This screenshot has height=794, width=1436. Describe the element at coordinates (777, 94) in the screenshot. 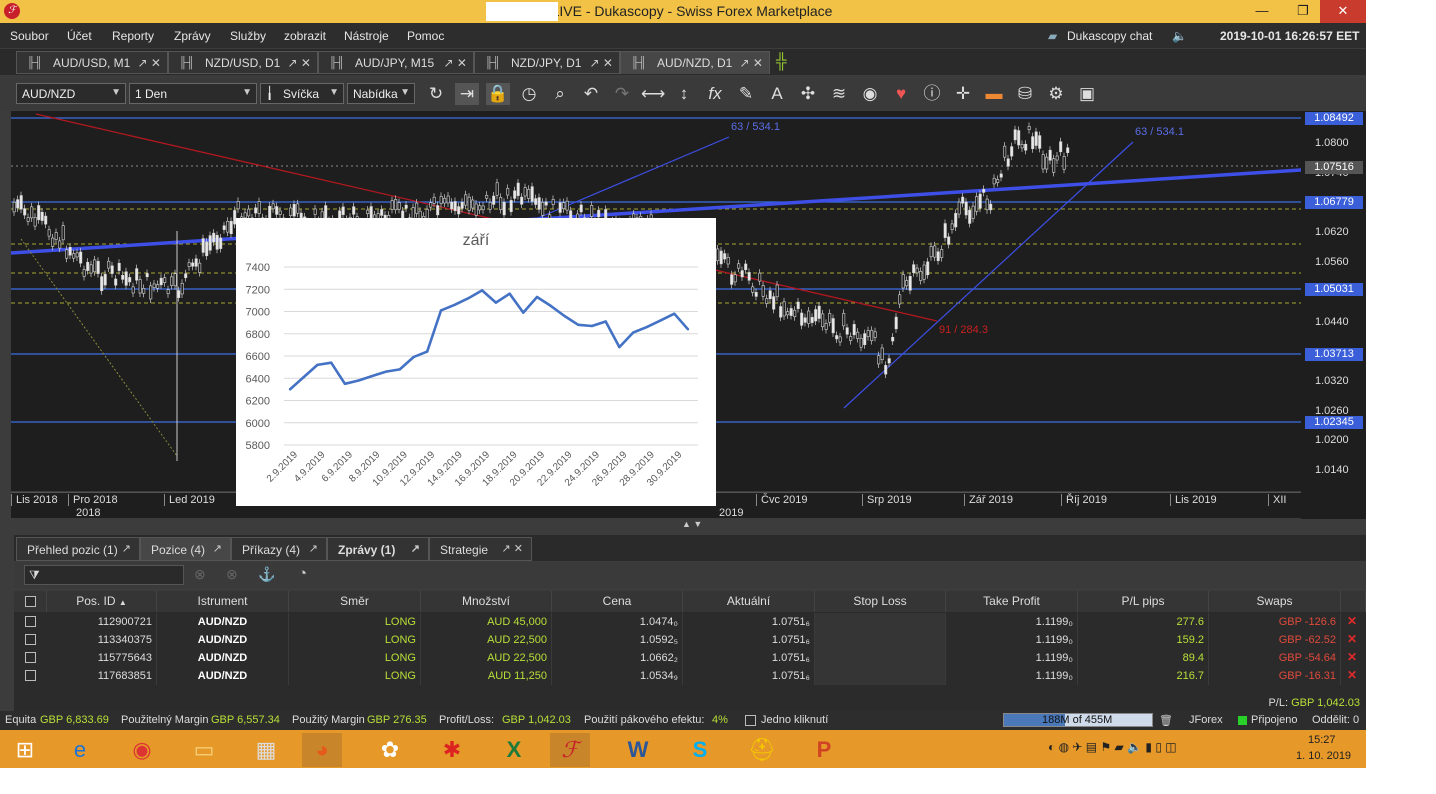

I see `text-tool-icon: A` at that location.